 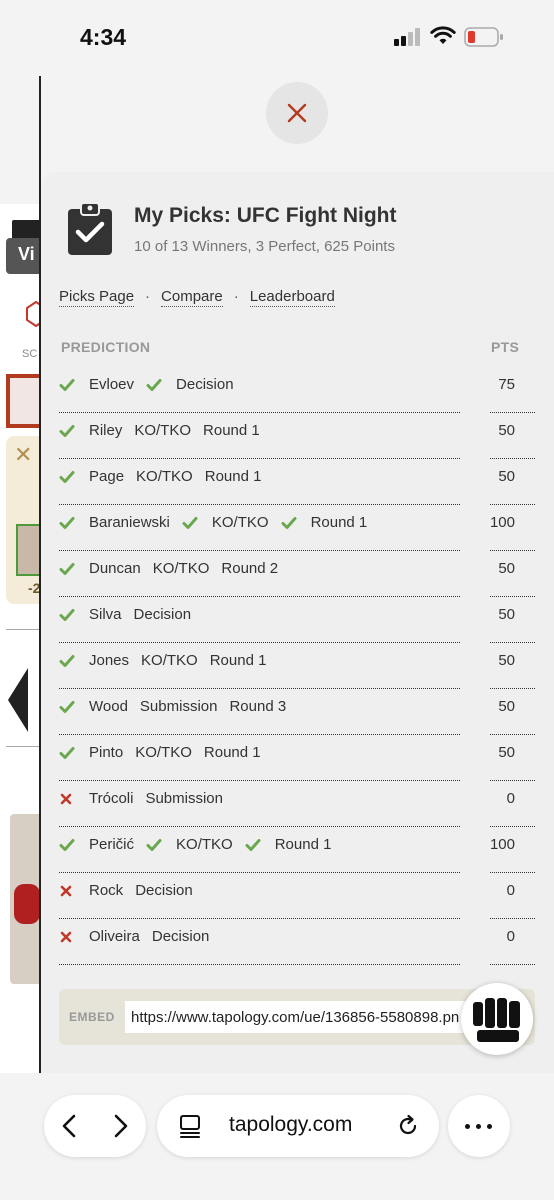 I want to click on background-glove, so click(x=27, y=904).